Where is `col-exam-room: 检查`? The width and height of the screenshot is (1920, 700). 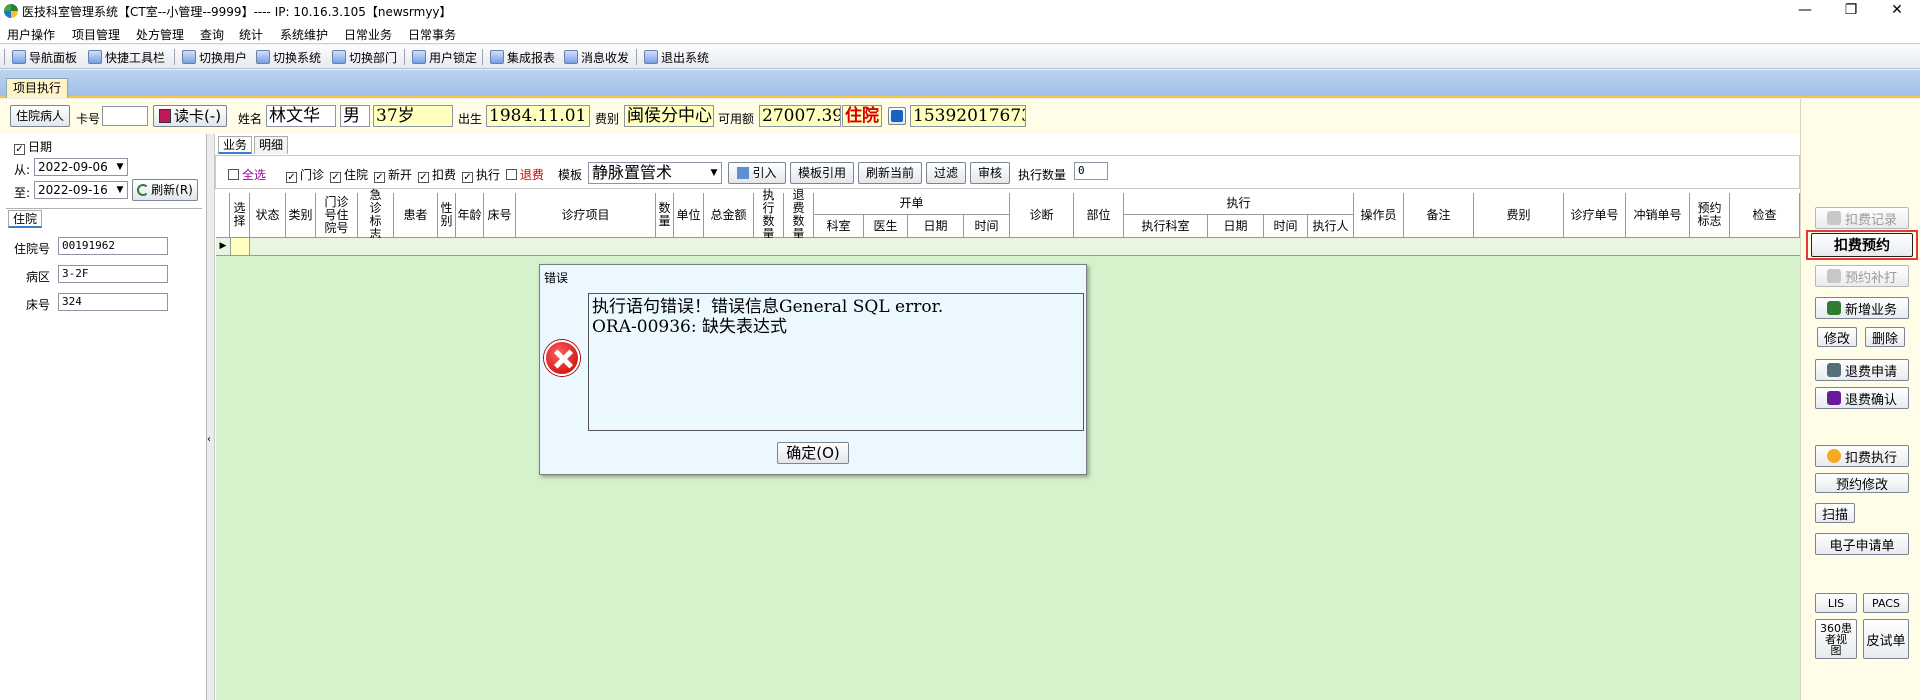
col-exam-room: 检查 is located at coordinates (1765, 215).